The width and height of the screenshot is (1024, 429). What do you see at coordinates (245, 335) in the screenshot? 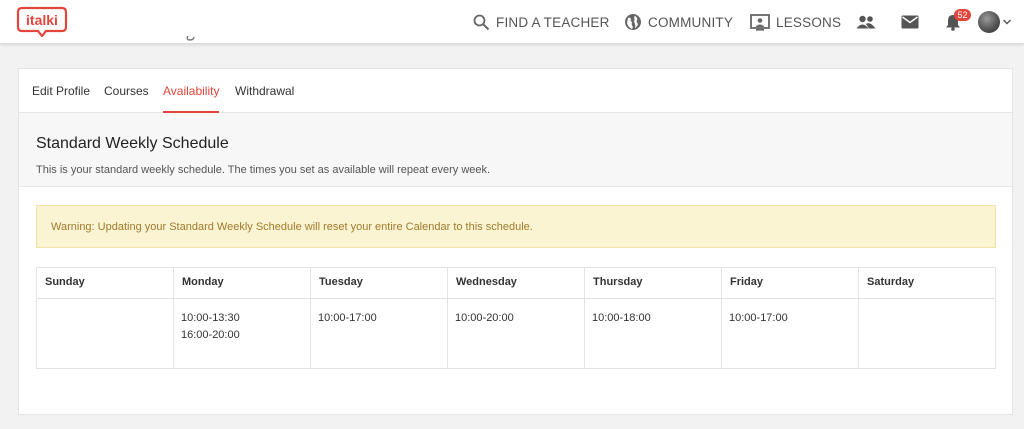
I see `time-slot: 16:00-20:00` at bounding box center [245, 335].